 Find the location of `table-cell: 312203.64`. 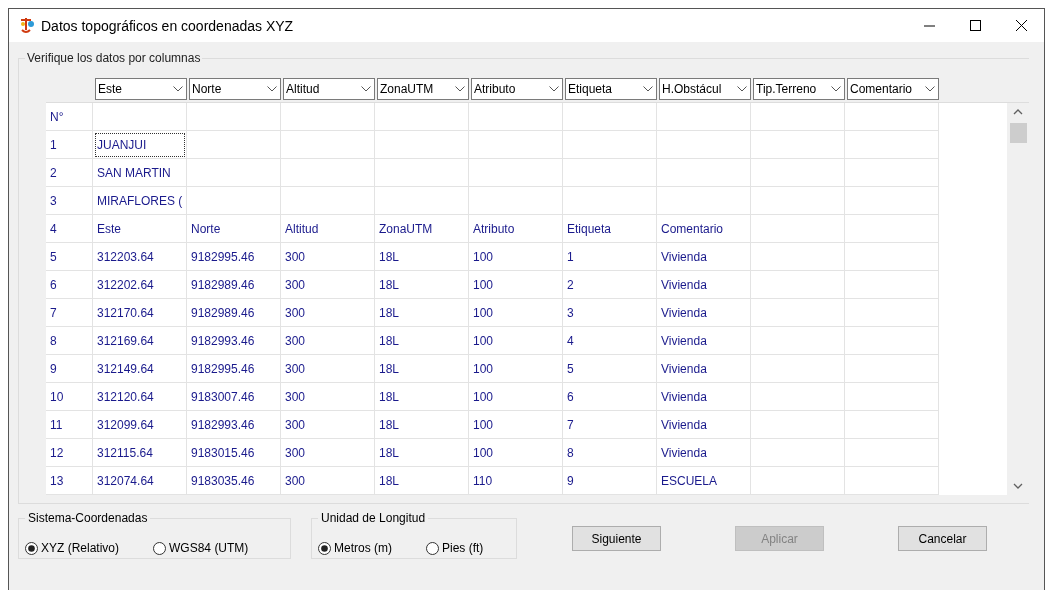

table-cell: 312203.64 is located at coordinates (140, 257).